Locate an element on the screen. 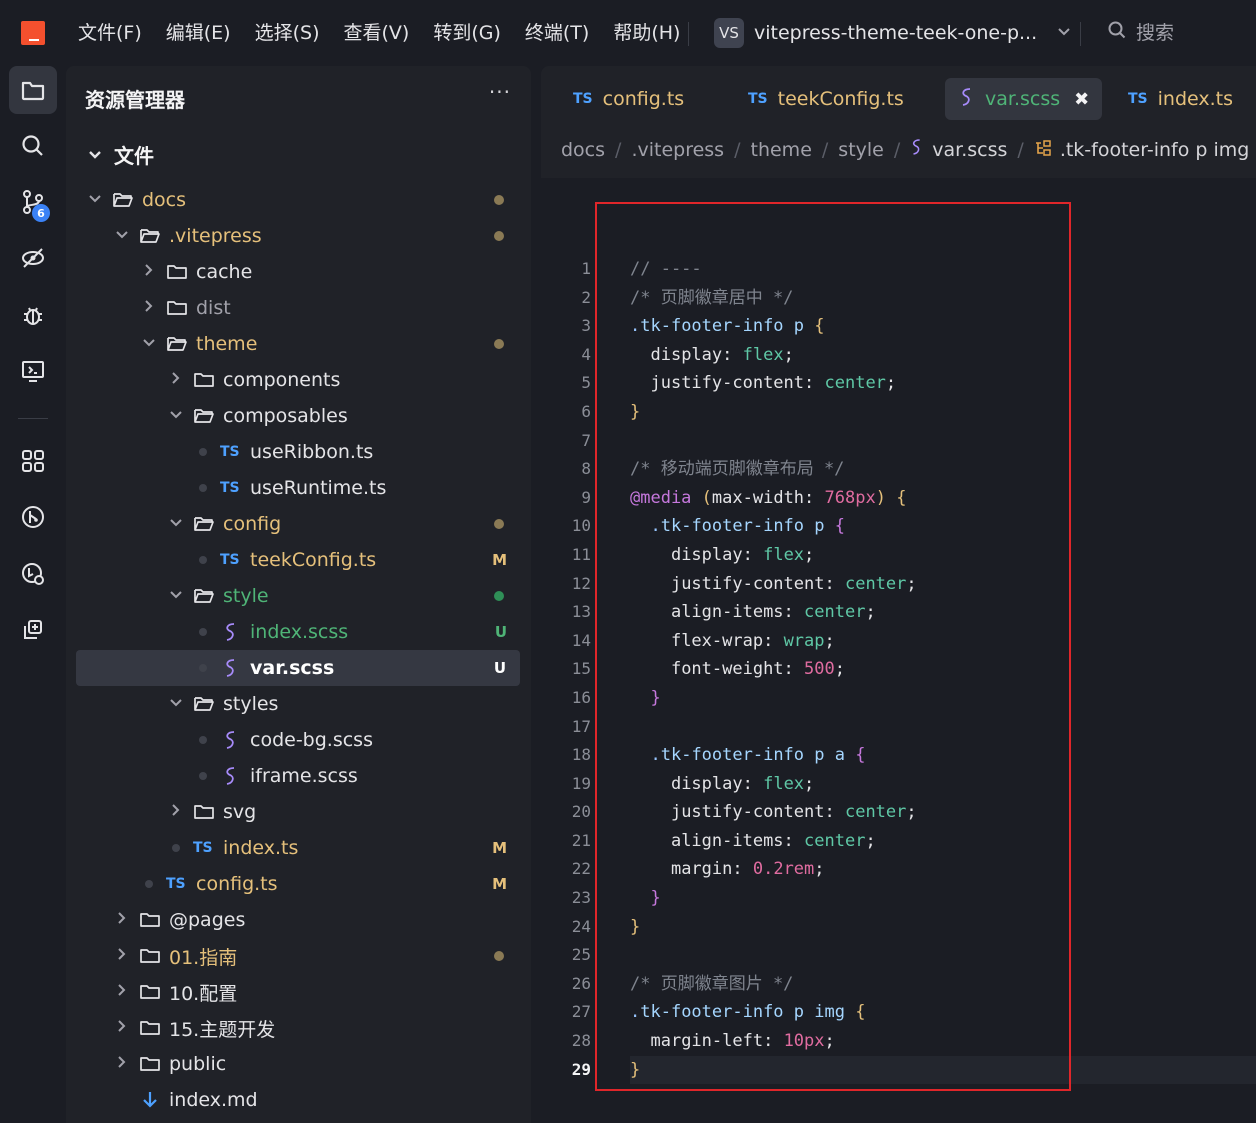 This screenshot has height=1123, width=1256. tree-item: TS useRuntime.ts is located at coordinates (298, 488).